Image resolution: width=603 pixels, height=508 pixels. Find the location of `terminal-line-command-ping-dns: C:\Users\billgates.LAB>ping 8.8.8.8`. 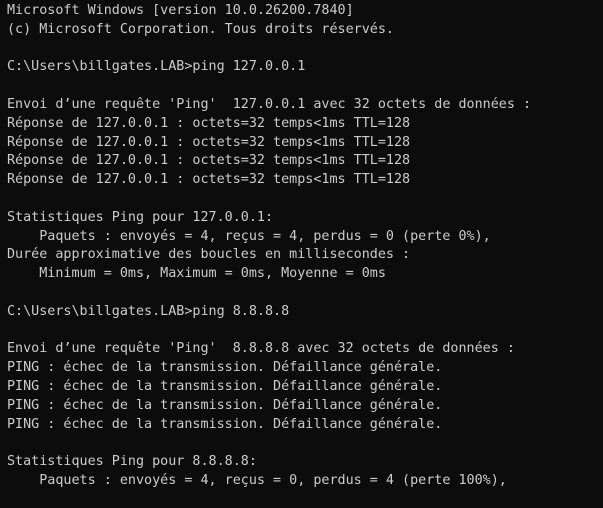

terminal-line-command-ping-dns: C:\Users\billgates.LAB>ping 8.8.8.8 is located at coordinates (148, 311).